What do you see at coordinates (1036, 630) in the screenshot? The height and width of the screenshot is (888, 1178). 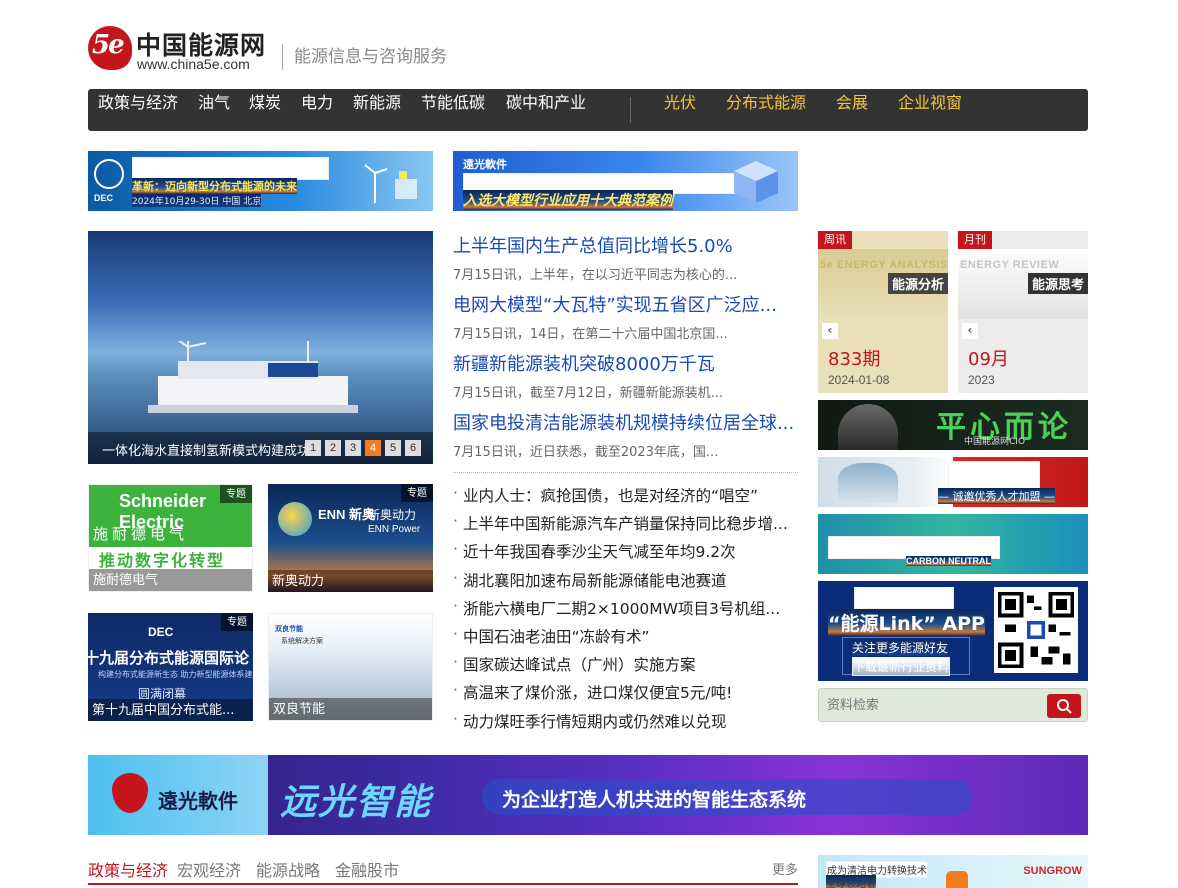 I see `qr-code-icon` at bounding box center [1036, 630].